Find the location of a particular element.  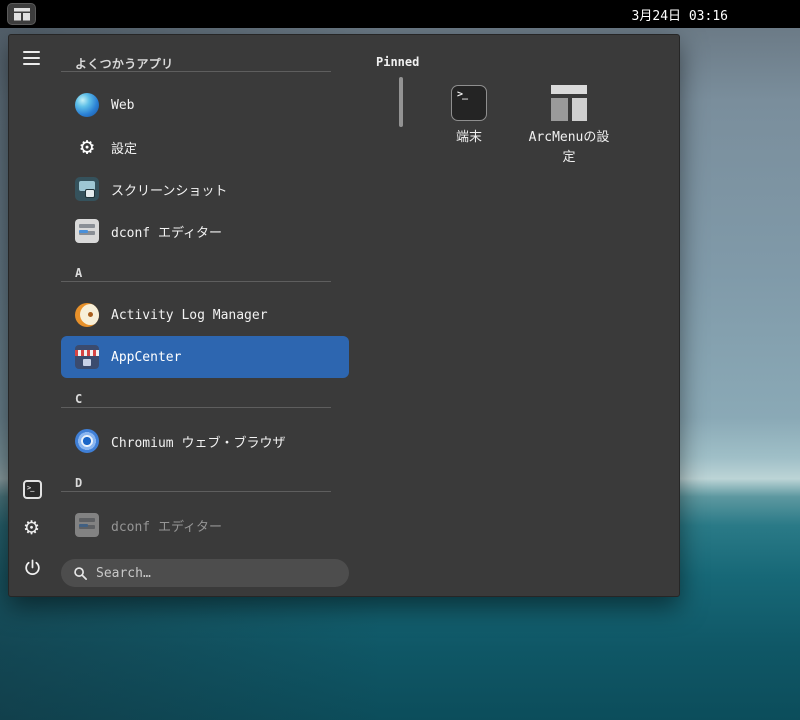

terminal-button is located at coordinates (32, 489).